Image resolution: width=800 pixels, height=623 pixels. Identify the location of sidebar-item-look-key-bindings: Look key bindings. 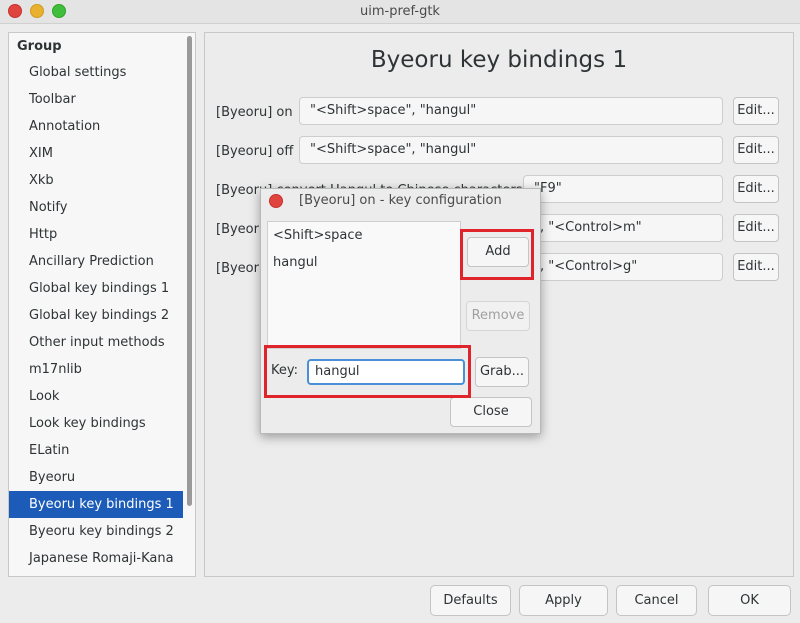
(96, 423).